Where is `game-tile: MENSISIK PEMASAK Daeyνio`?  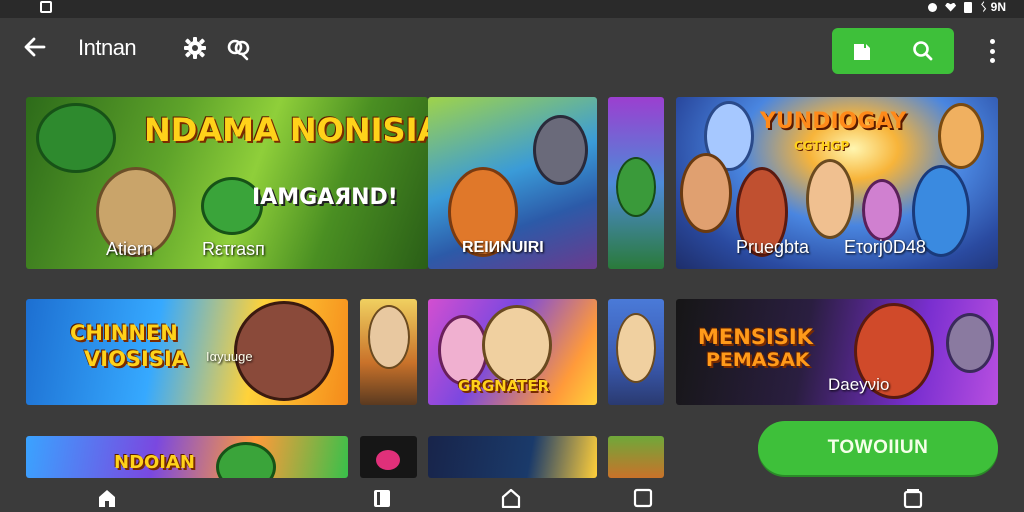
game-tile: MENSISIK PEMASAK Daeyνio is located at coordinates (837, 352).